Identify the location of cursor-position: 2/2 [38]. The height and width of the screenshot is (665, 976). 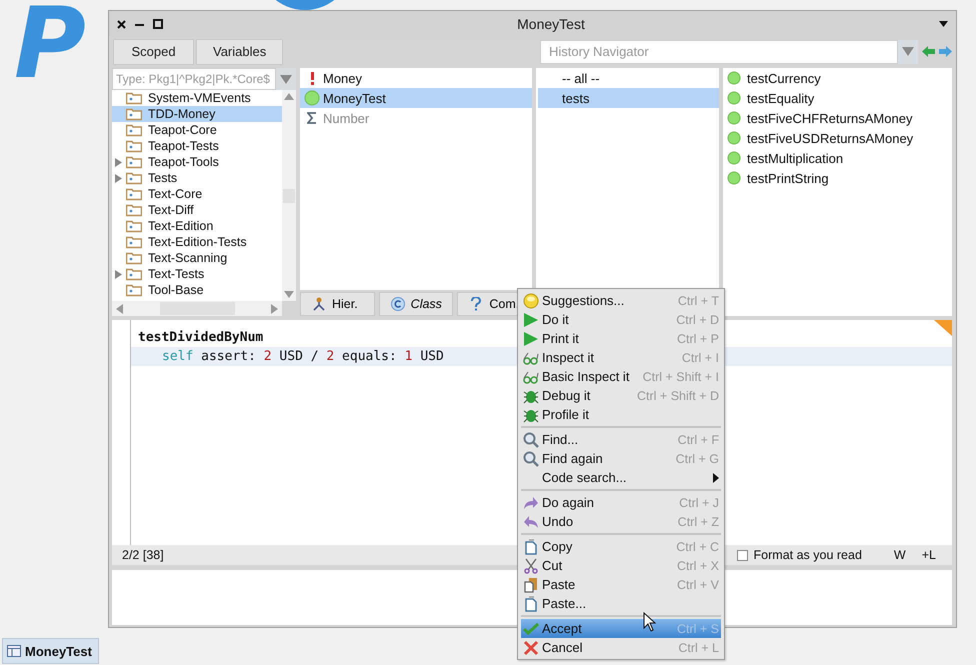
(143, 555).